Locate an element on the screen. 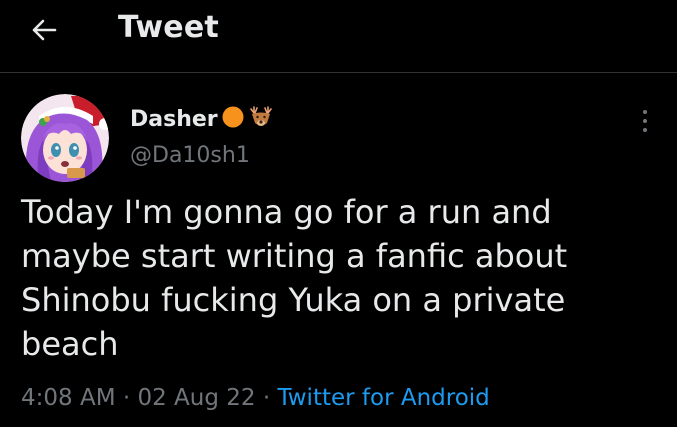 The image size is (677, 427). more-options-button is located at coordinates (645, 121).